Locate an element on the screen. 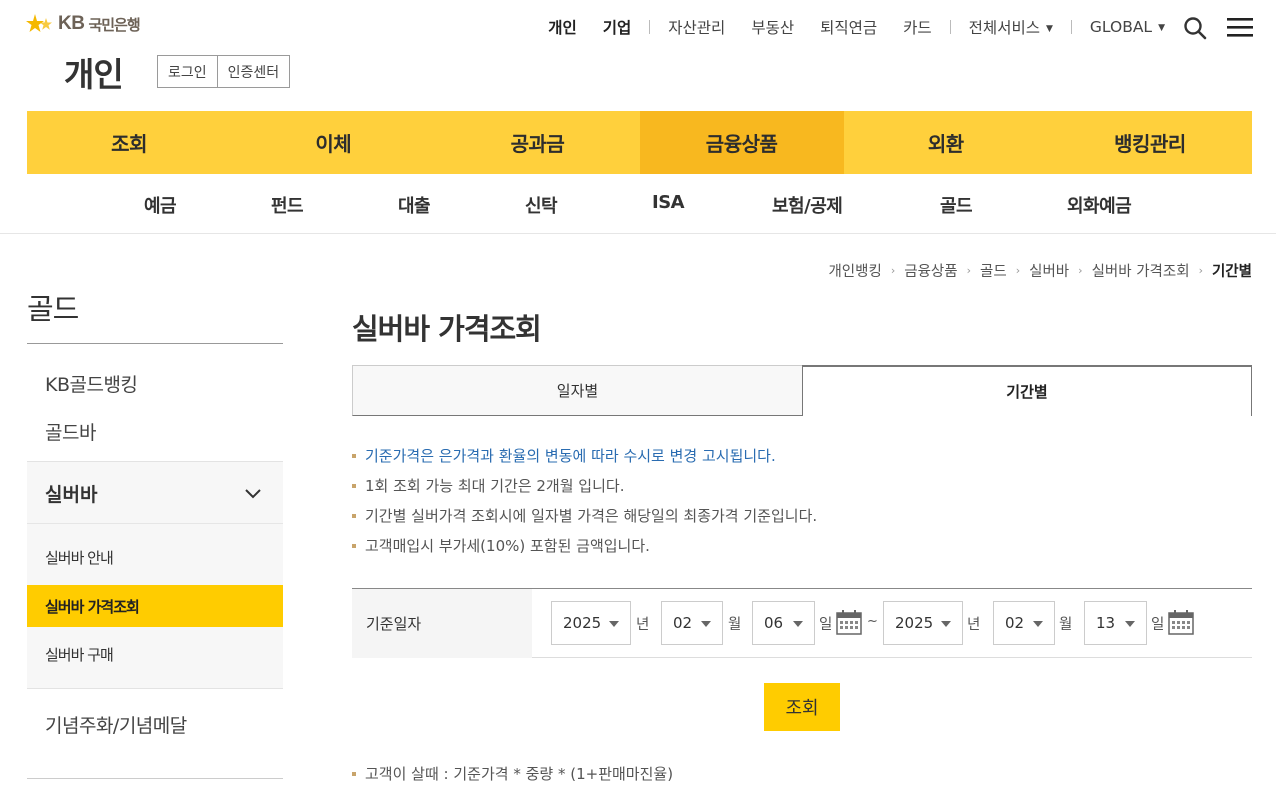  to-month-value: 02 is located at coordinates (1015, 623).